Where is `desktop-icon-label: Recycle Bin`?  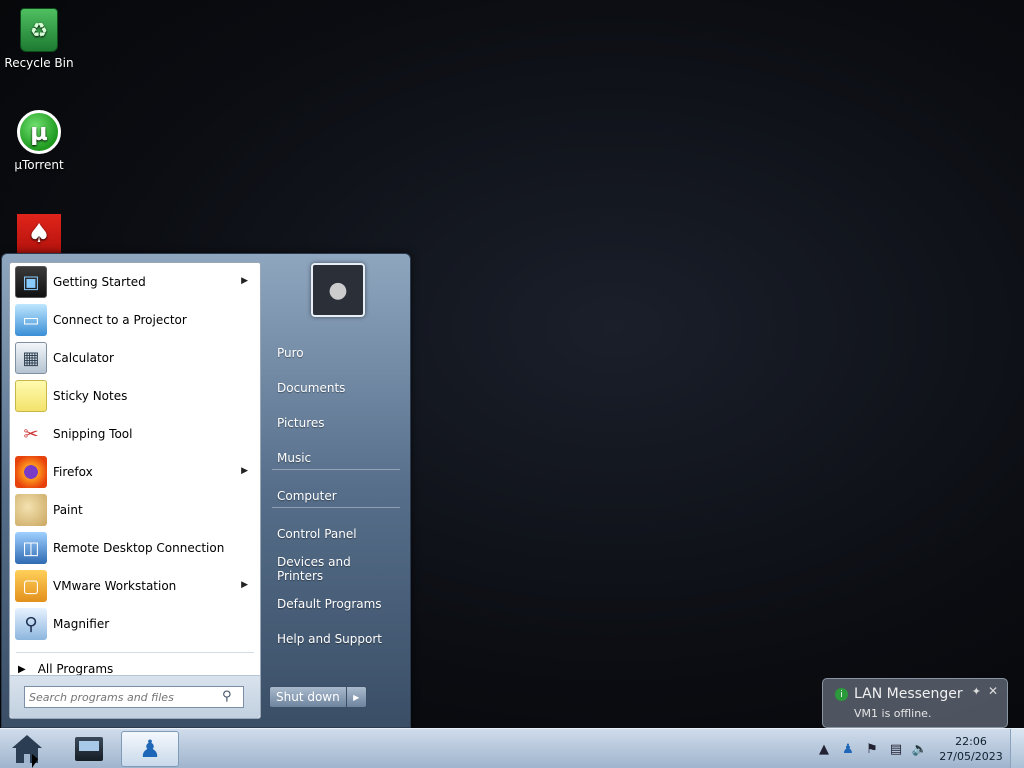 desktop-icon-label: Recycle Bin is located at coordinates (39, 63).